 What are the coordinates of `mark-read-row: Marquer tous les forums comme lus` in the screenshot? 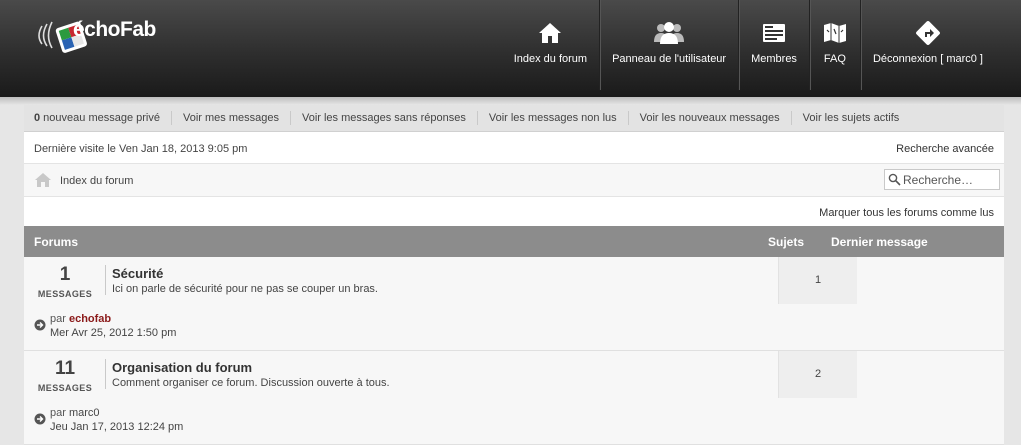 It's located at (514, 211).